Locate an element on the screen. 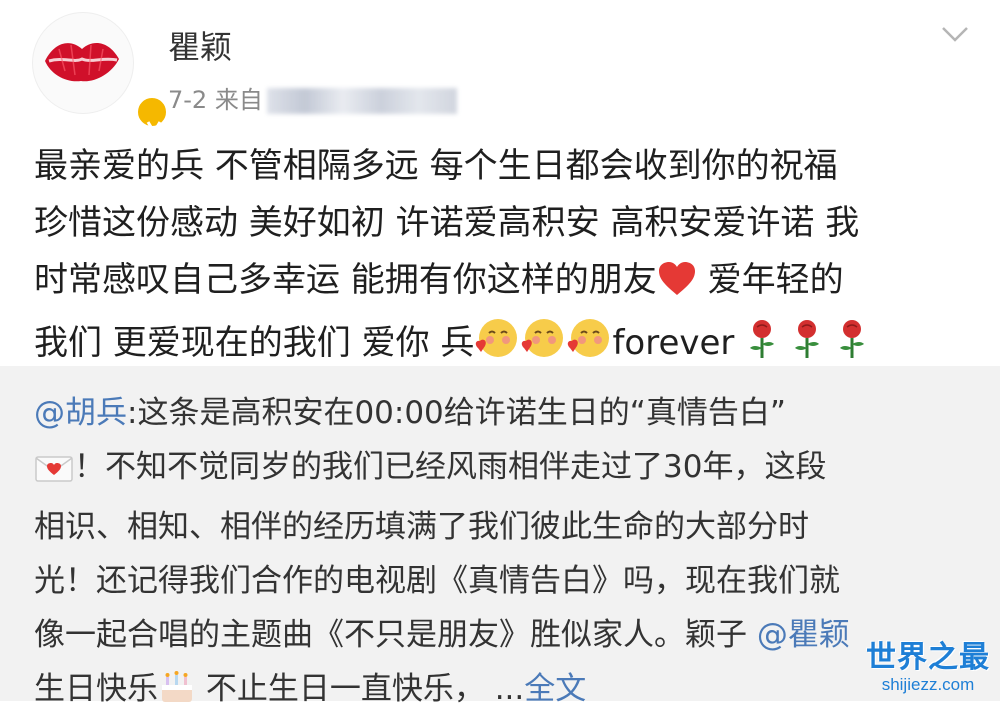 Image resolution: width=1000 pixels, height=722 pixels. repost-line-1: @胡兵:这条是高积安在00:00给许诺生日的“真情告白” is located at coordinates (504, 413).